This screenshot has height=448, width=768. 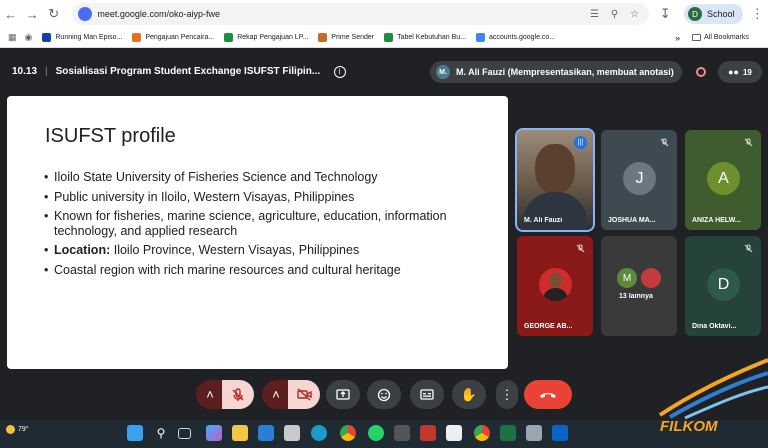 I want to click on zoom-icon: ⚲, so click(x=615, y=14).